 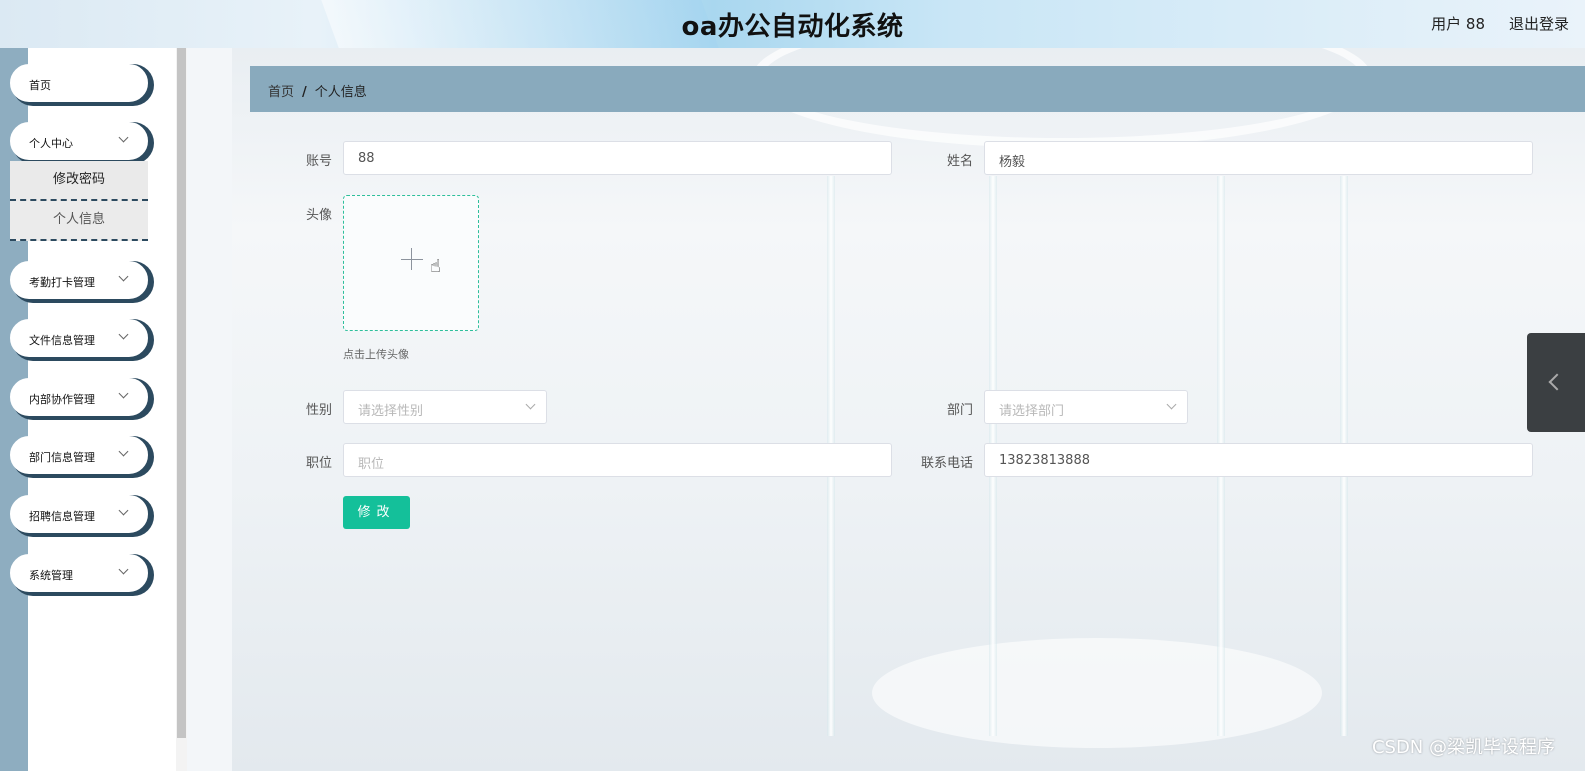 I want to click on plus-icon-vertical, so click(x=411, y=259).